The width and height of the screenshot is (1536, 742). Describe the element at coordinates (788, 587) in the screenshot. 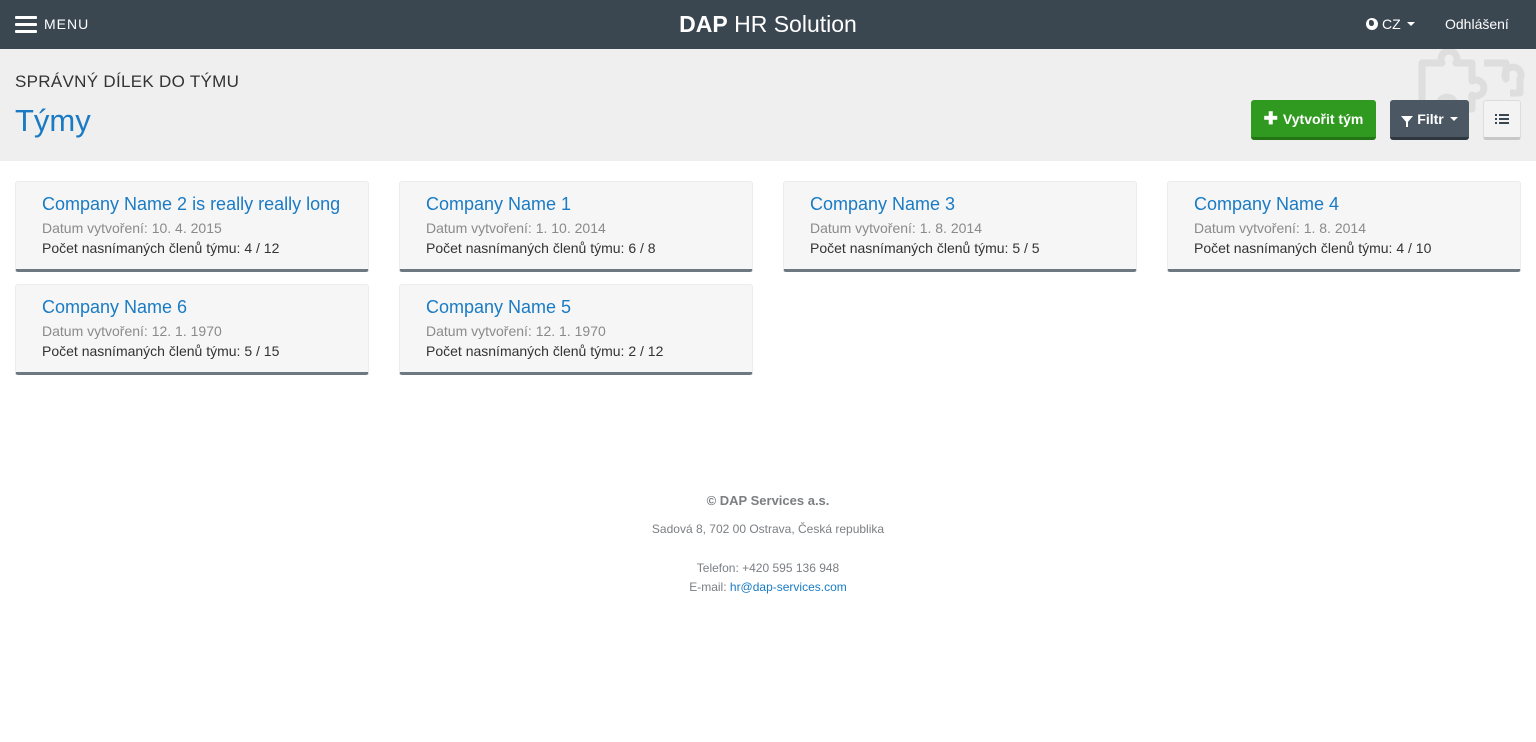

I see `footer-email-link: hr@dap-services.com` at that location.